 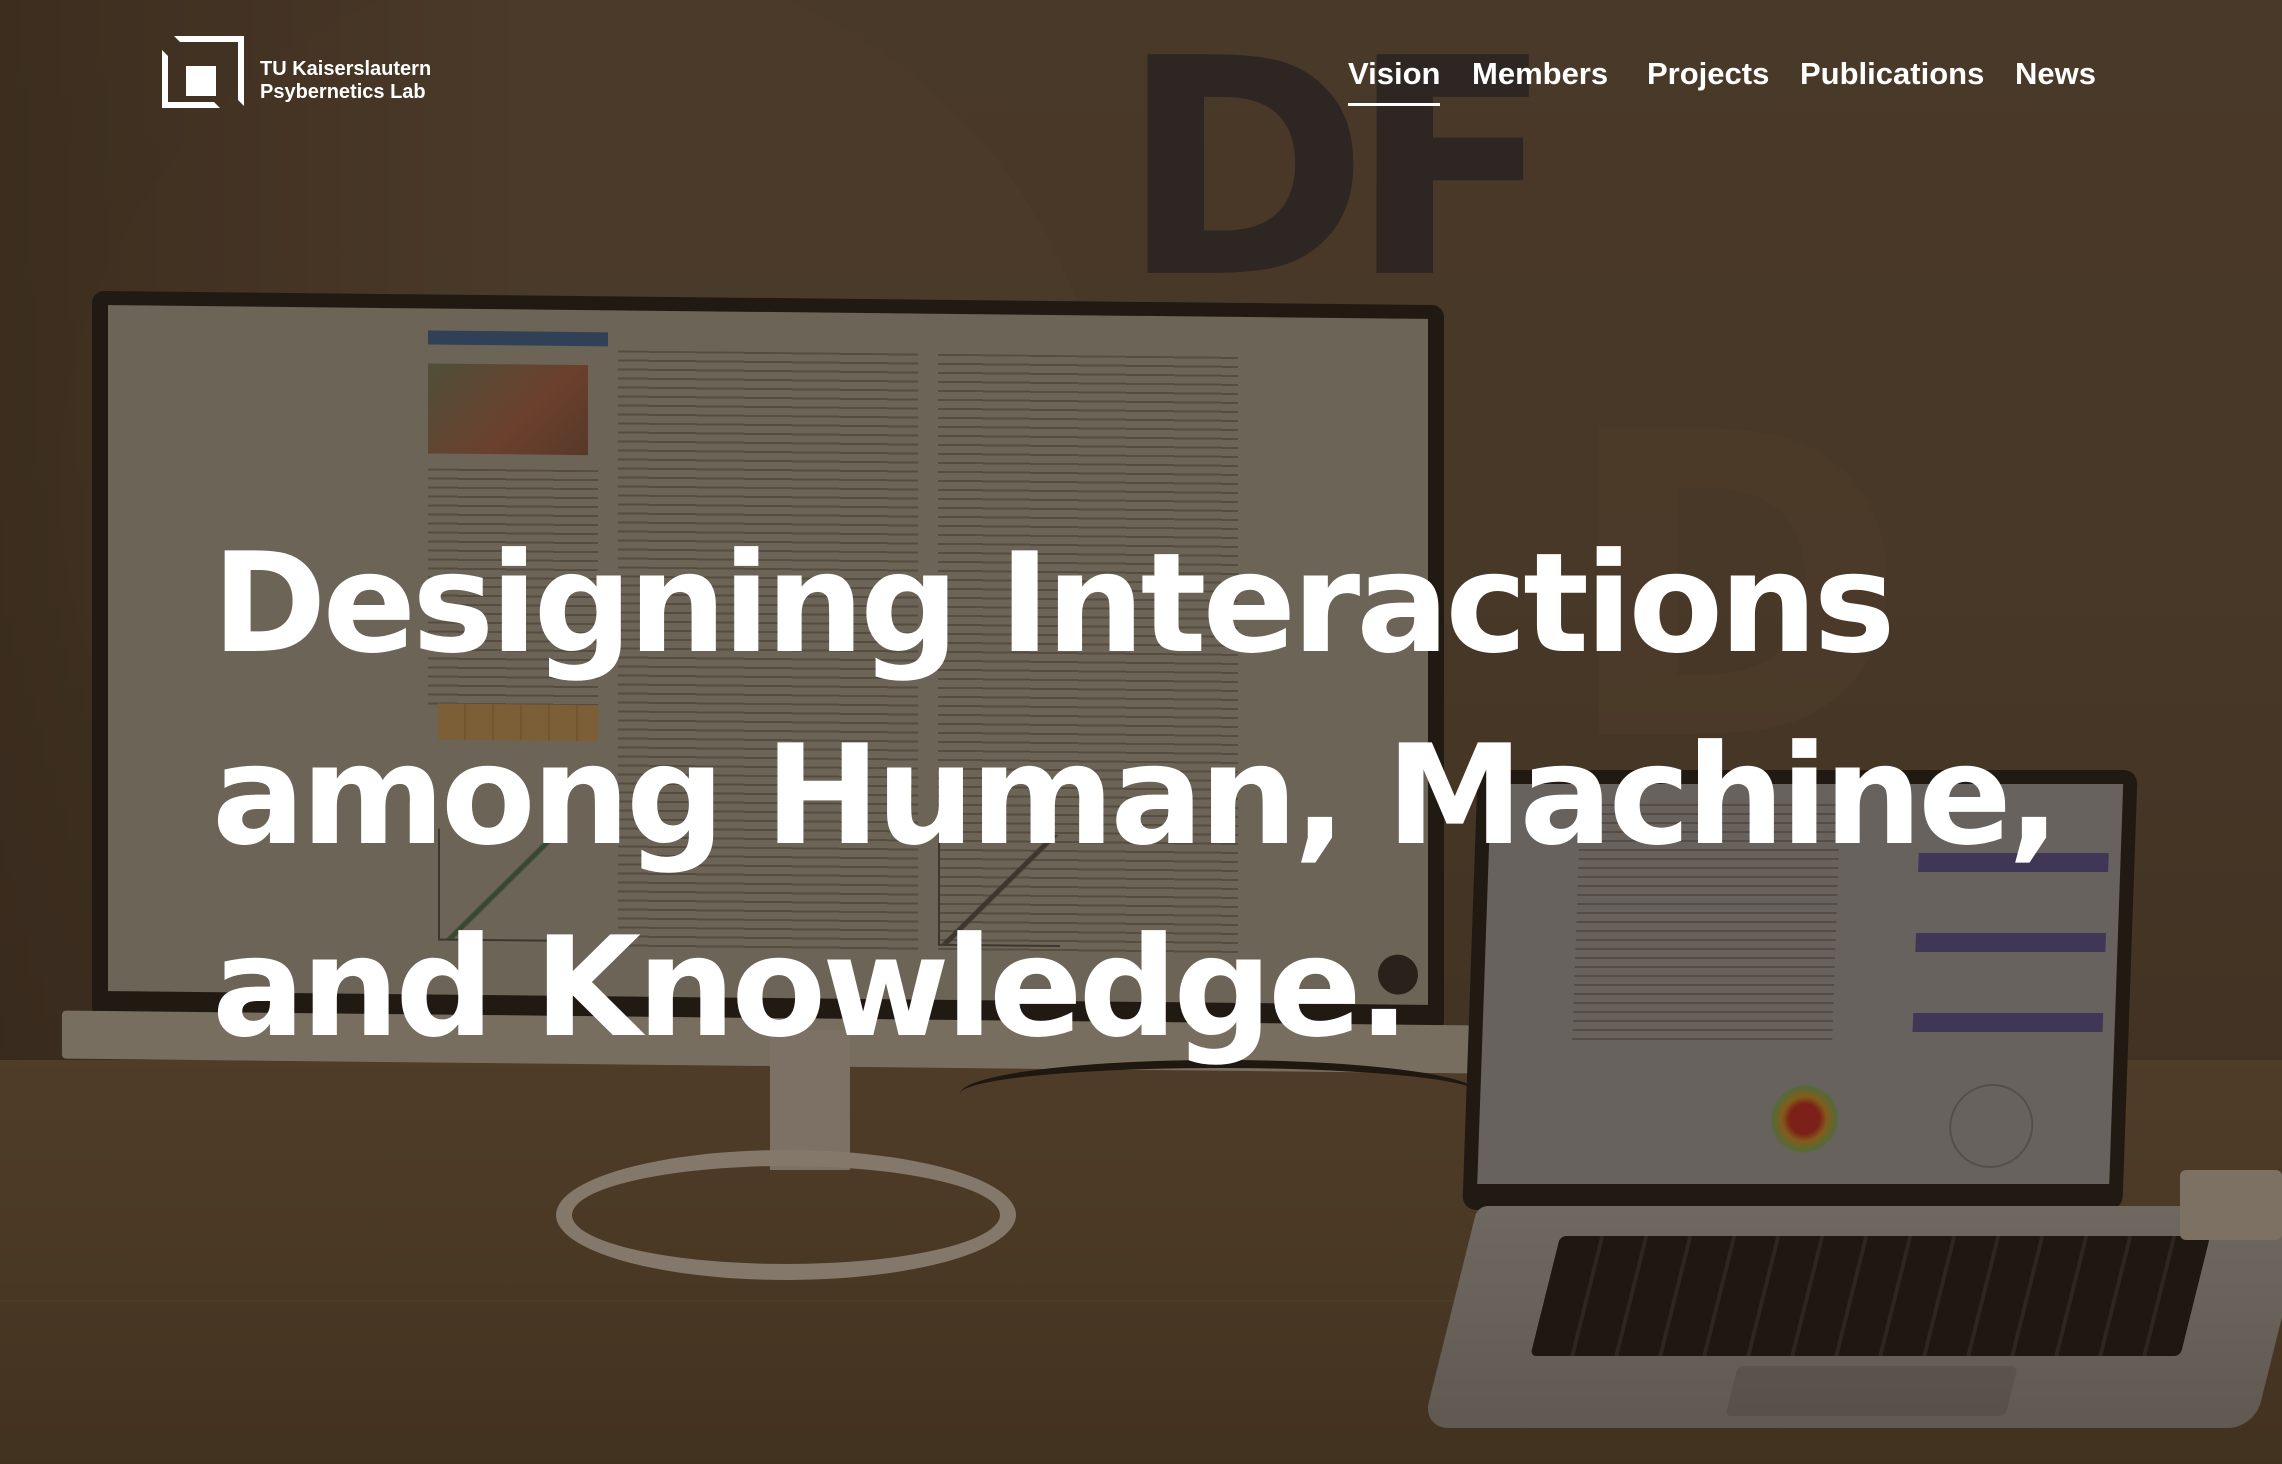 I want to click on nav-item-publications: Publications, so click(x=1892, y=74).